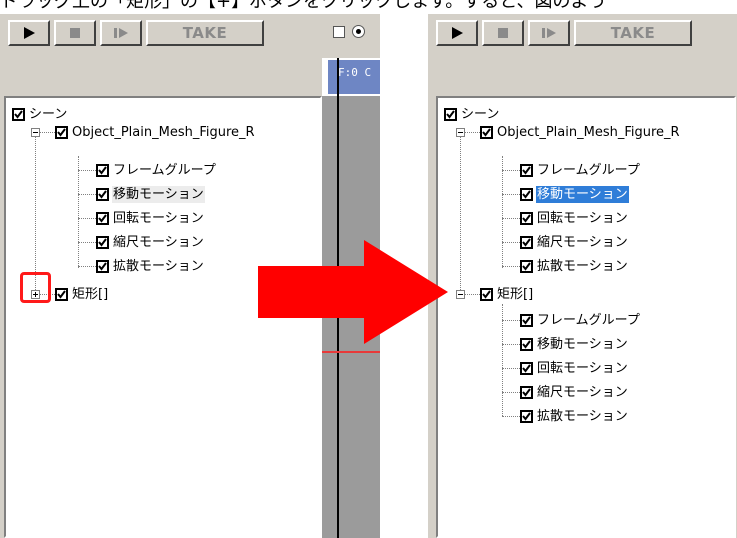  What do you see at coordinates (353, 292) in the screenshot?
I see `right-arrow-icon` at bounding box center [353, 292].